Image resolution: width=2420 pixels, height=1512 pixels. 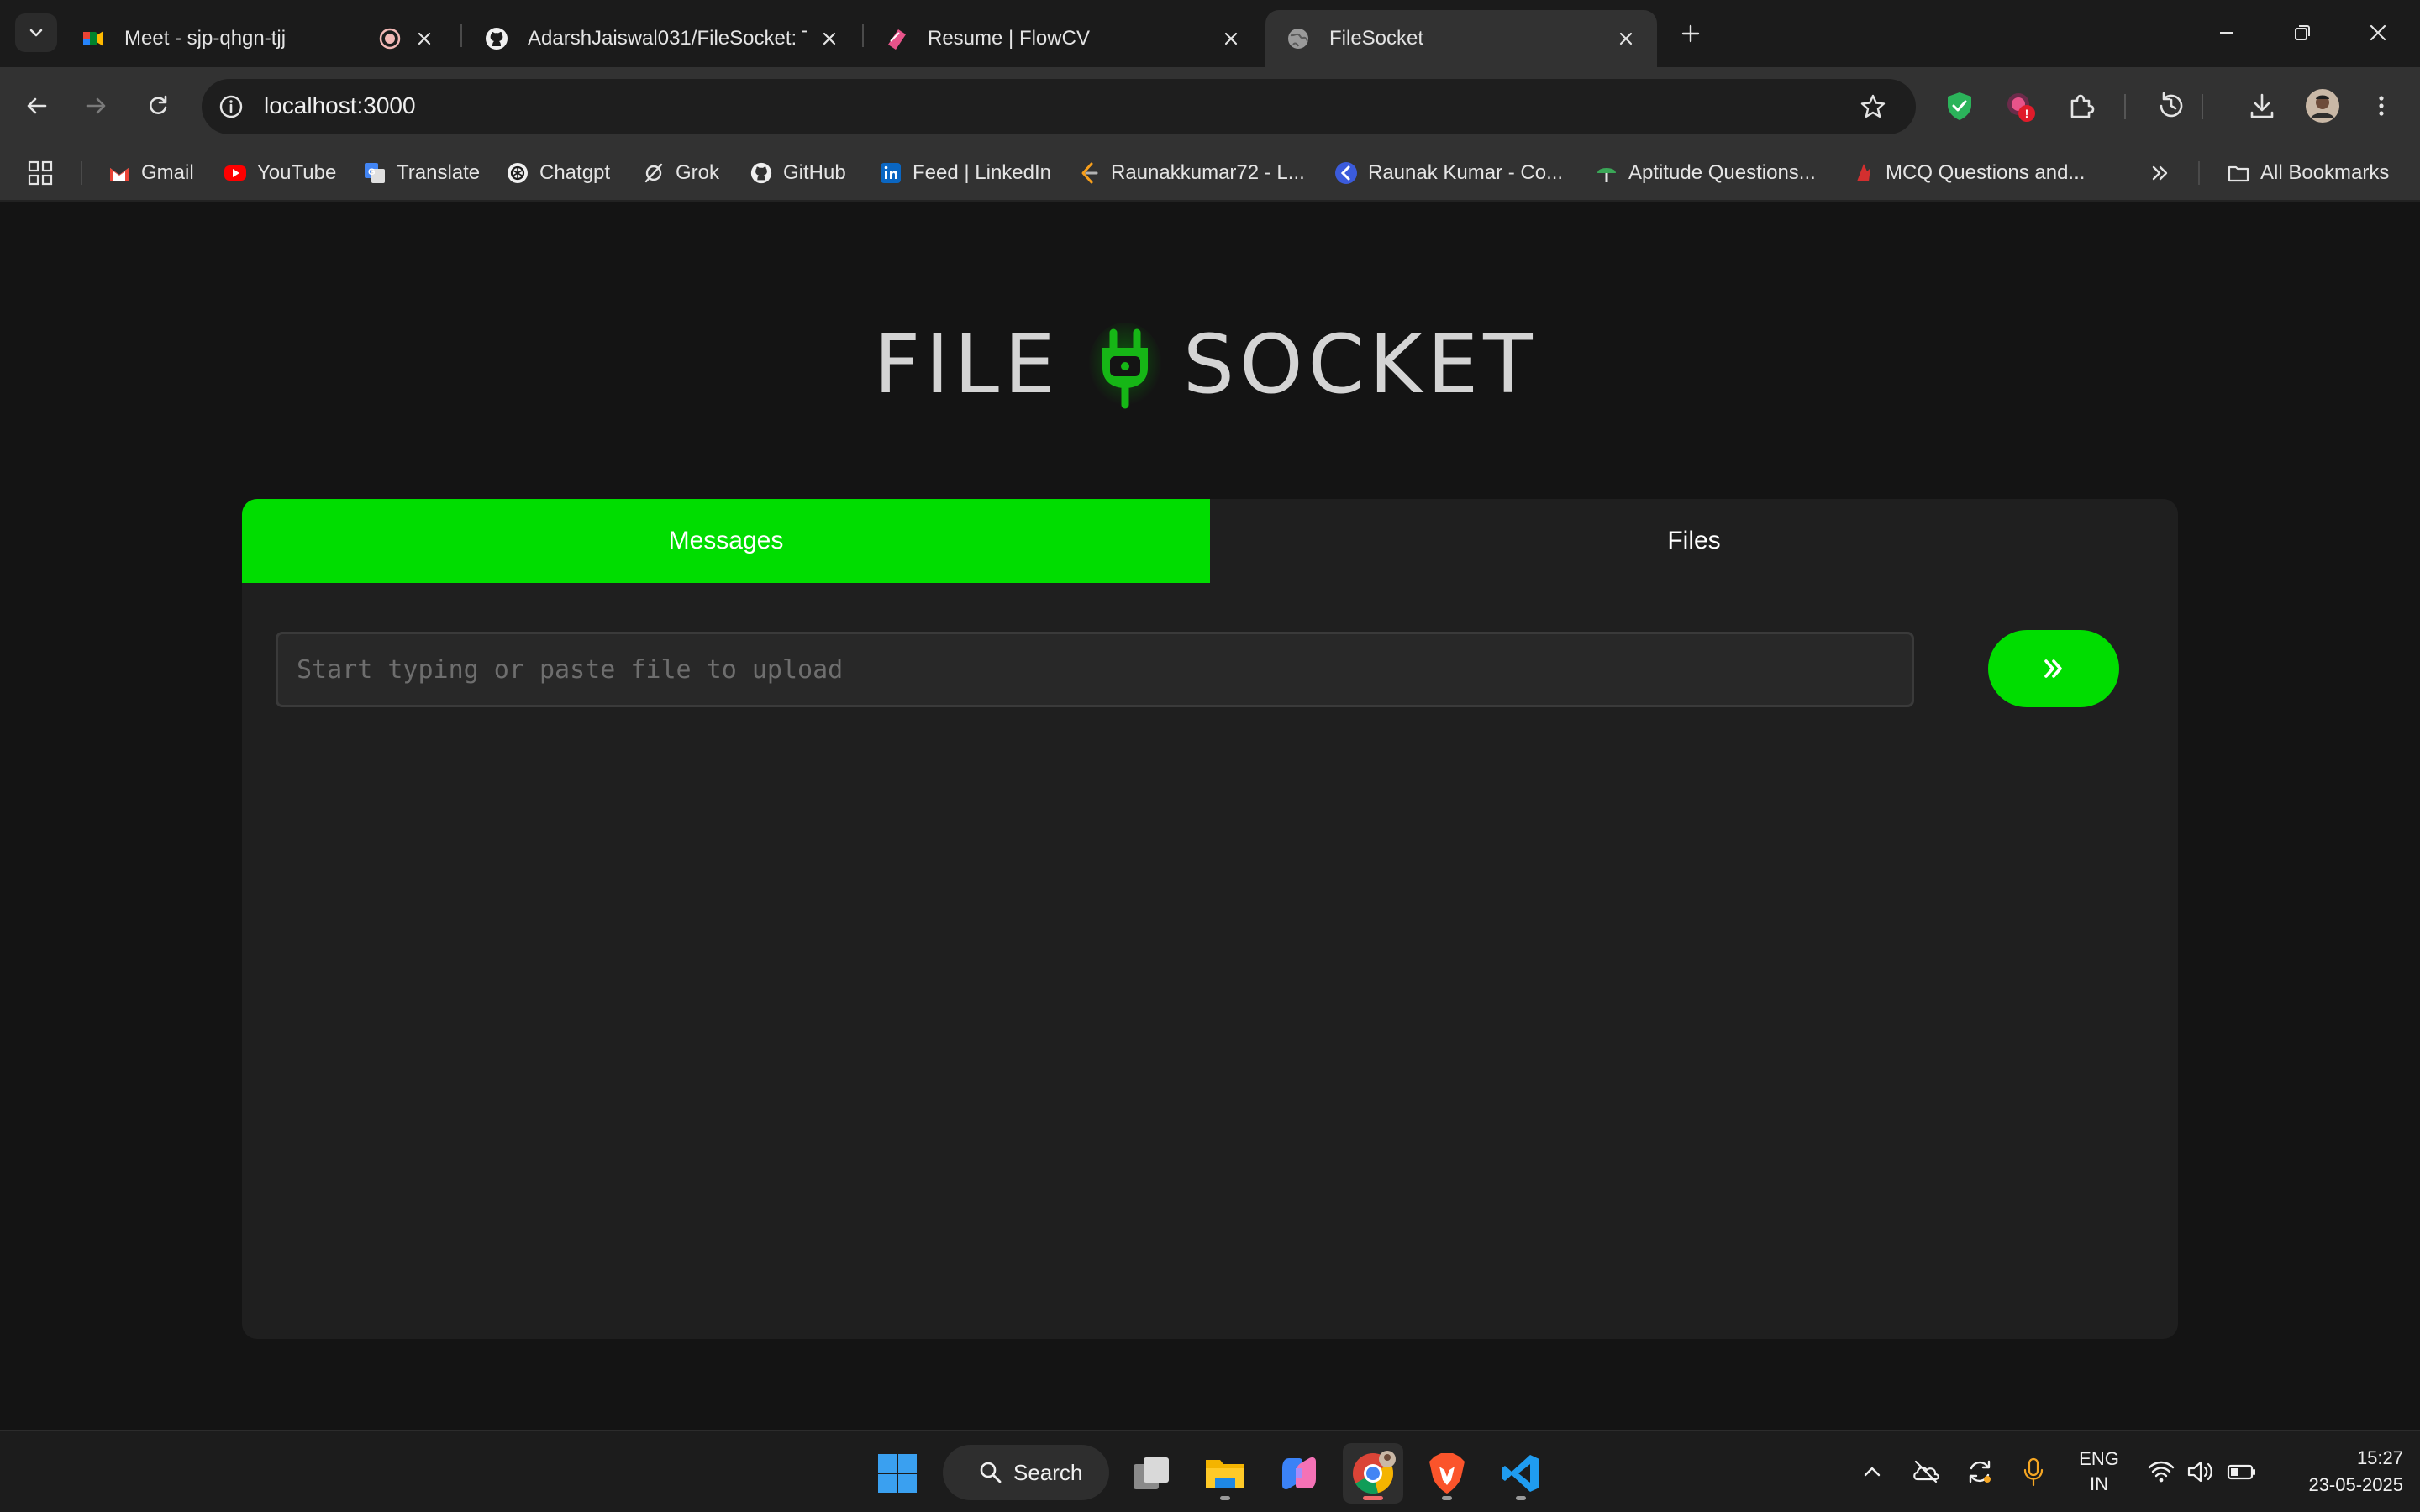 What do you see at coordinates (1980, 1472) in the screenshot?
I see `sync-icon` at bounding box center [1980, 1472].